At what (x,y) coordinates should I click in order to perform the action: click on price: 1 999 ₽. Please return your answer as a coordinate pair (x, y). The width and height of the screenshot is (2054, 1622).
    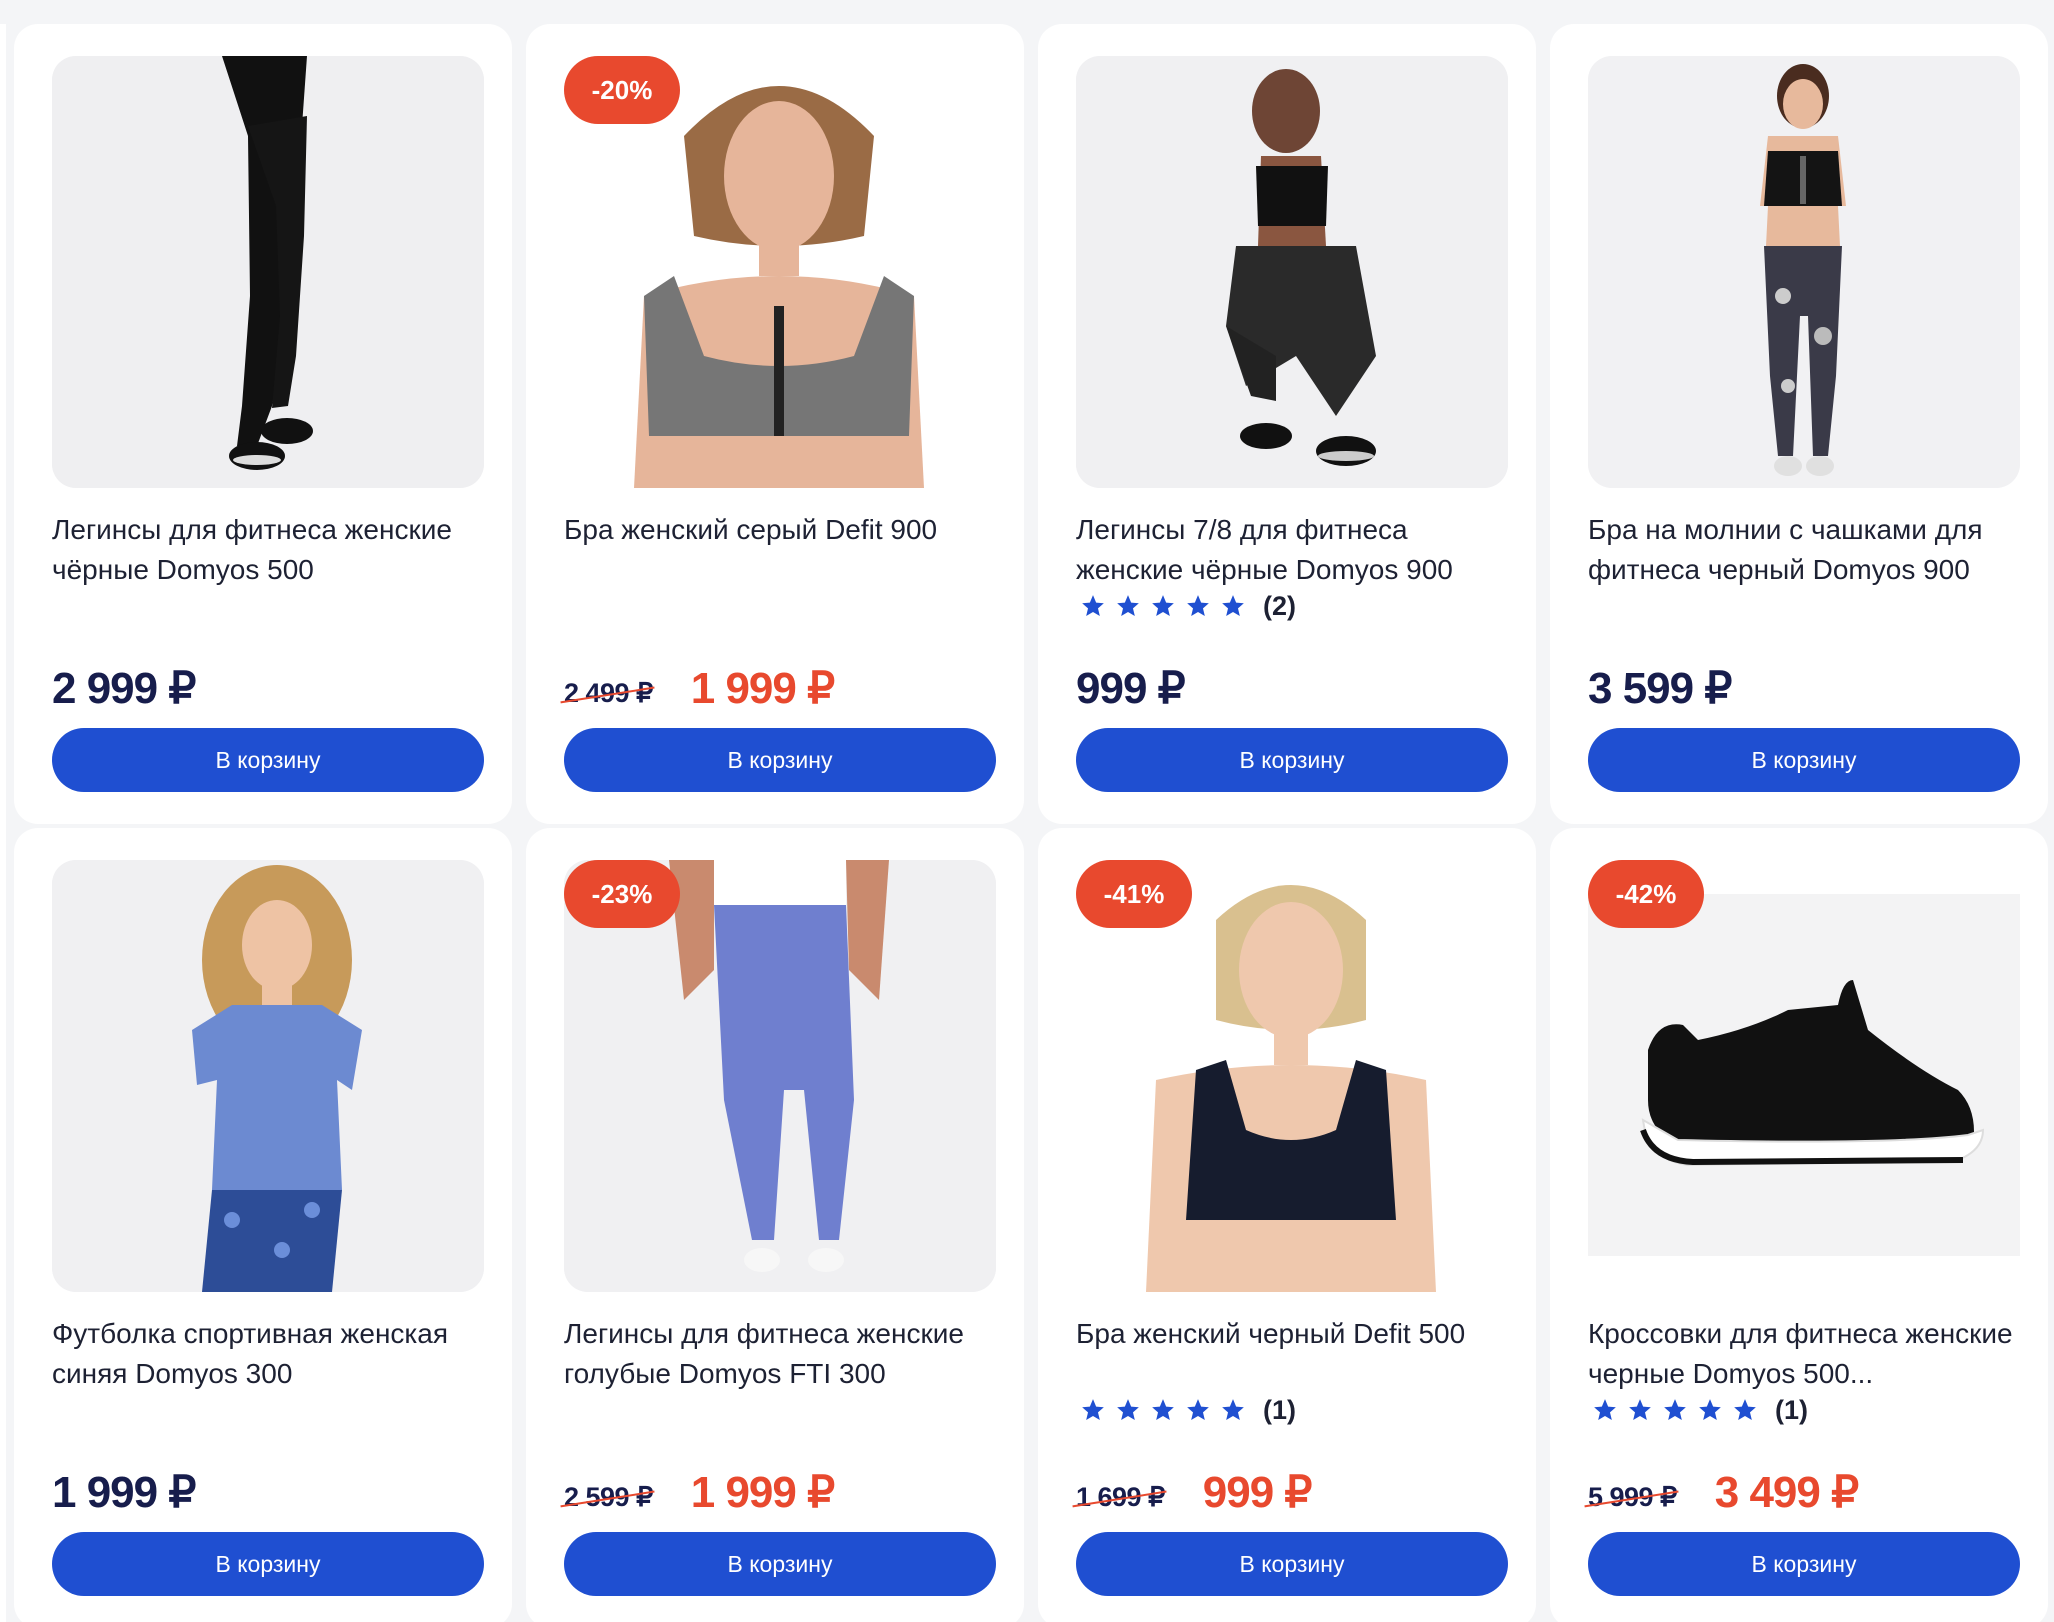
    Looking at the image, I should click on (124, 1492).